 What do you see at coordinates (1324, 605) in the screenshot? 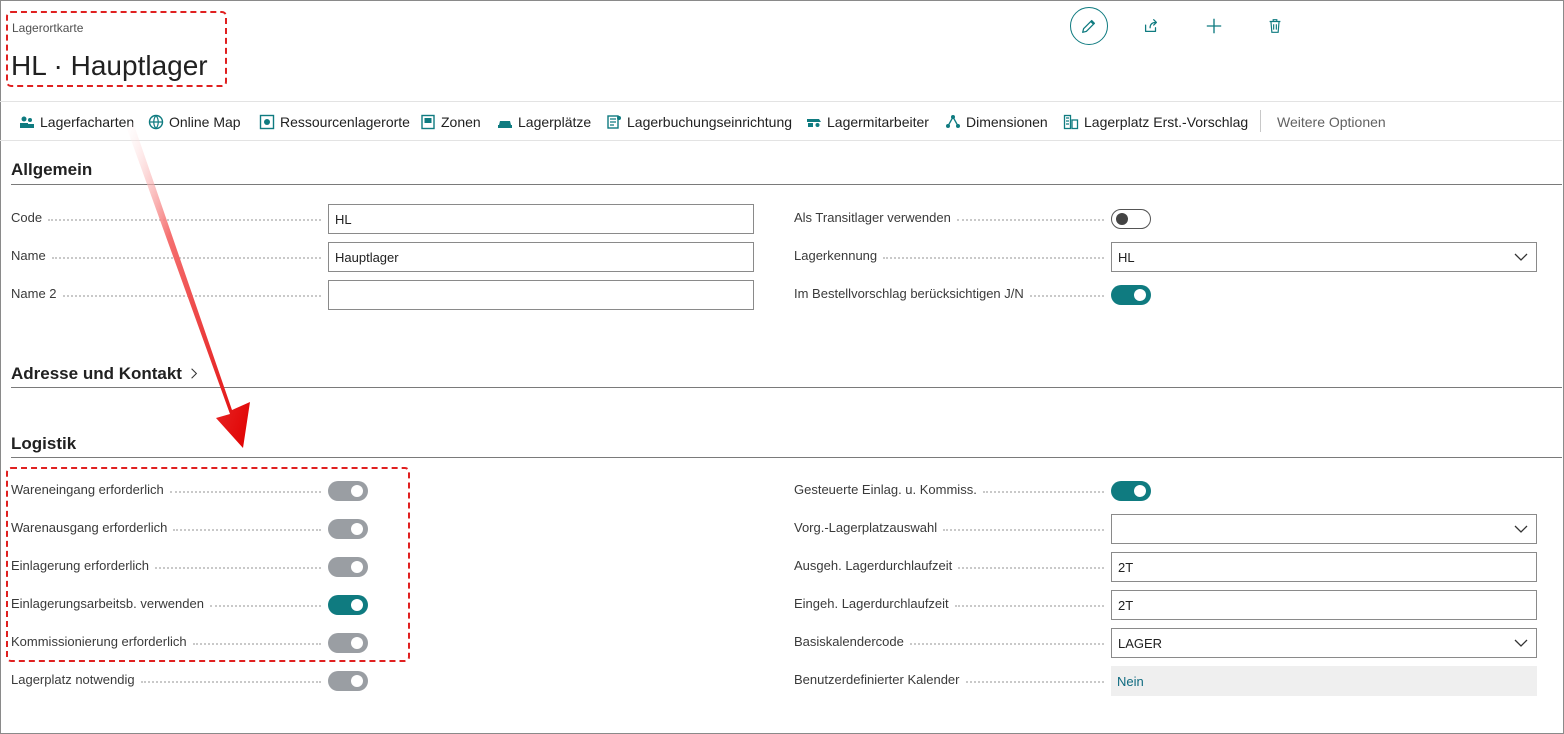
I see `eingeh-field: 2T` at bounding box center [1324, 605].